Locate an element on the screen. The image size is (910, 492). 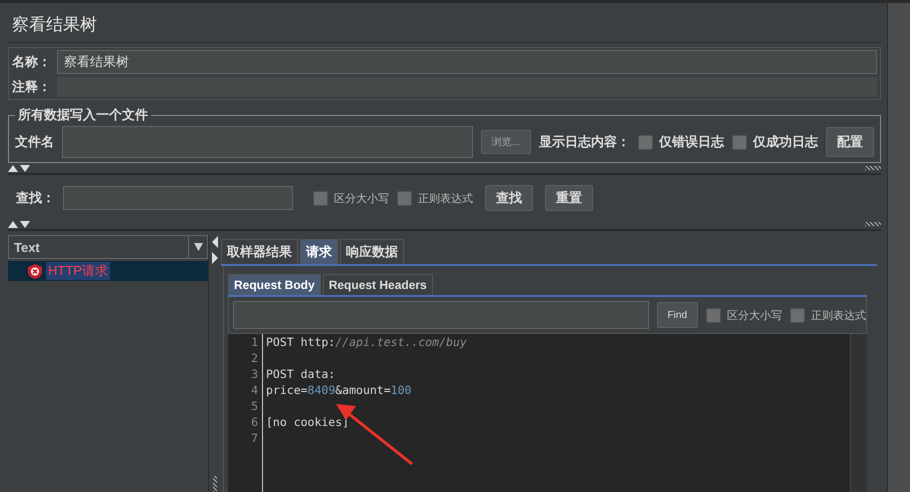
name-label: 名称： is located at coordinates (31, 62).